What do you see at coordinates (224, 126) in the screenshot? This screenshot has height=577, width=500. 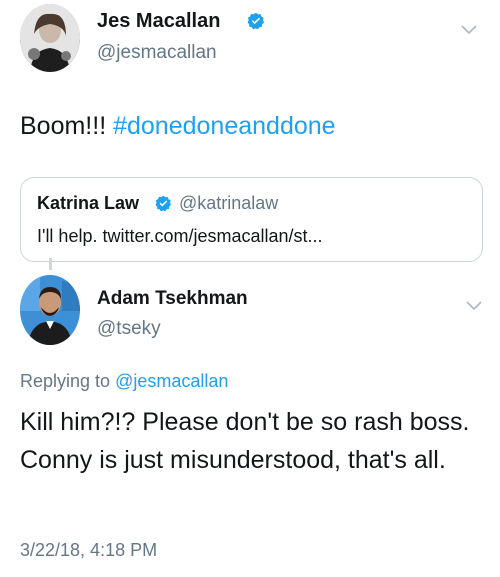 I see `hashtag-link: #donedoneanddone` at bounding box center [224, 126].